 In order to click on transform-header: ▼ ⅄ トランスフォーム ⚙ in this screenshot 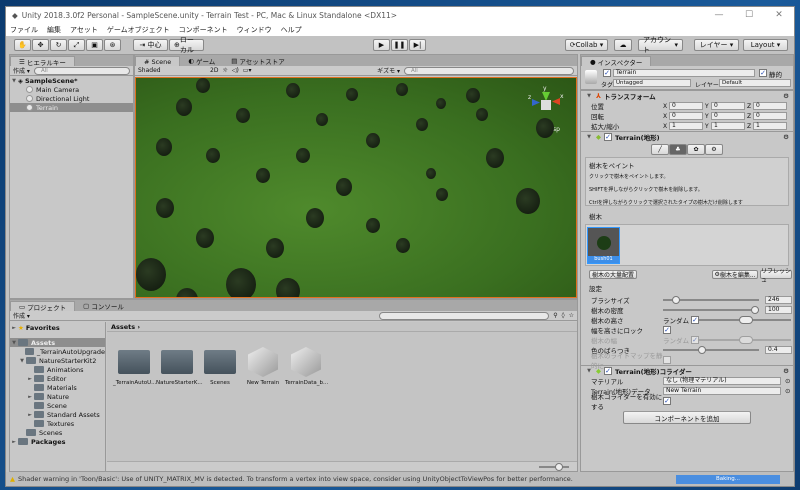, I will do `click(687, 95)`.